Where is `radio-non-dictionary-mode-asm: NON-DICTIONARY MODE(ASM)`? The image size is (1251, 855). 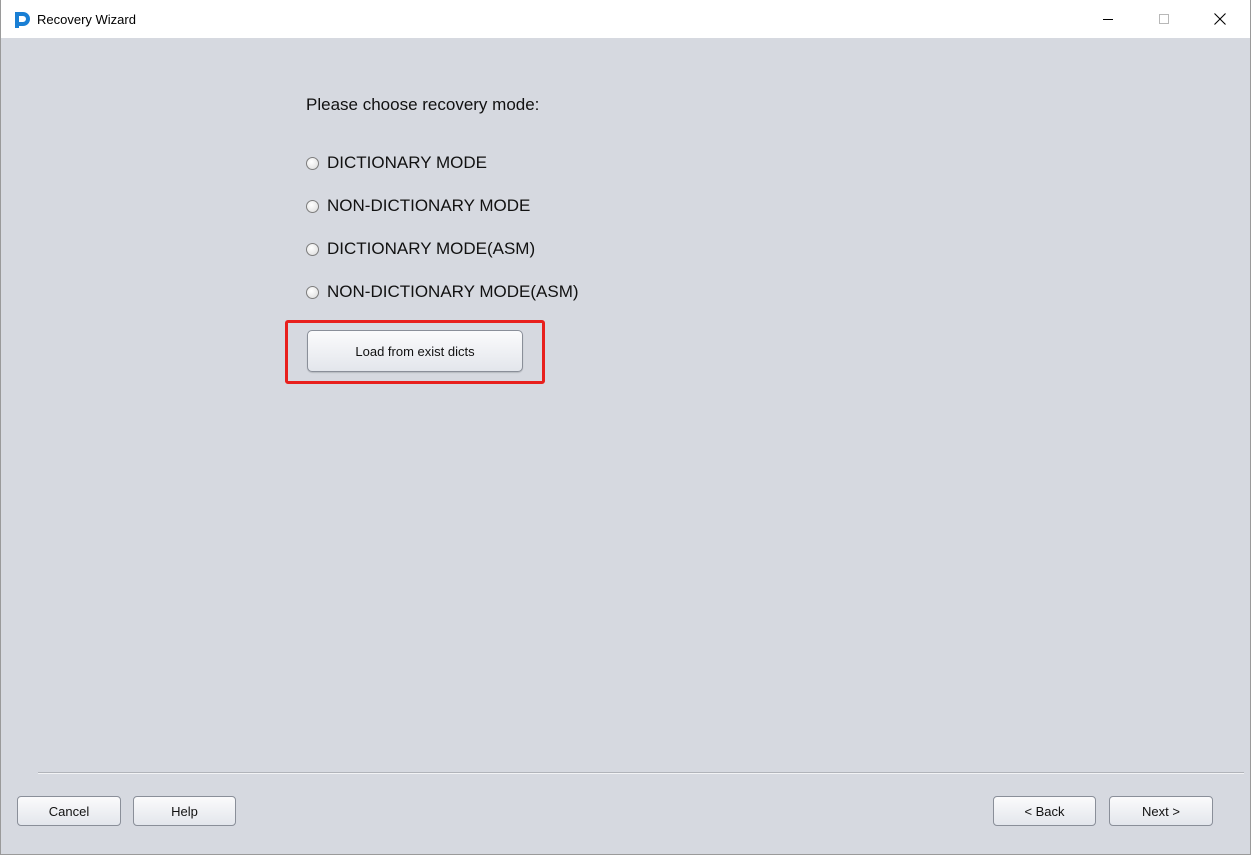
radio-non-dictionary-mode-asm: NON-DICTIONARY MODE(ASM) is located at coordinates (442, 292).